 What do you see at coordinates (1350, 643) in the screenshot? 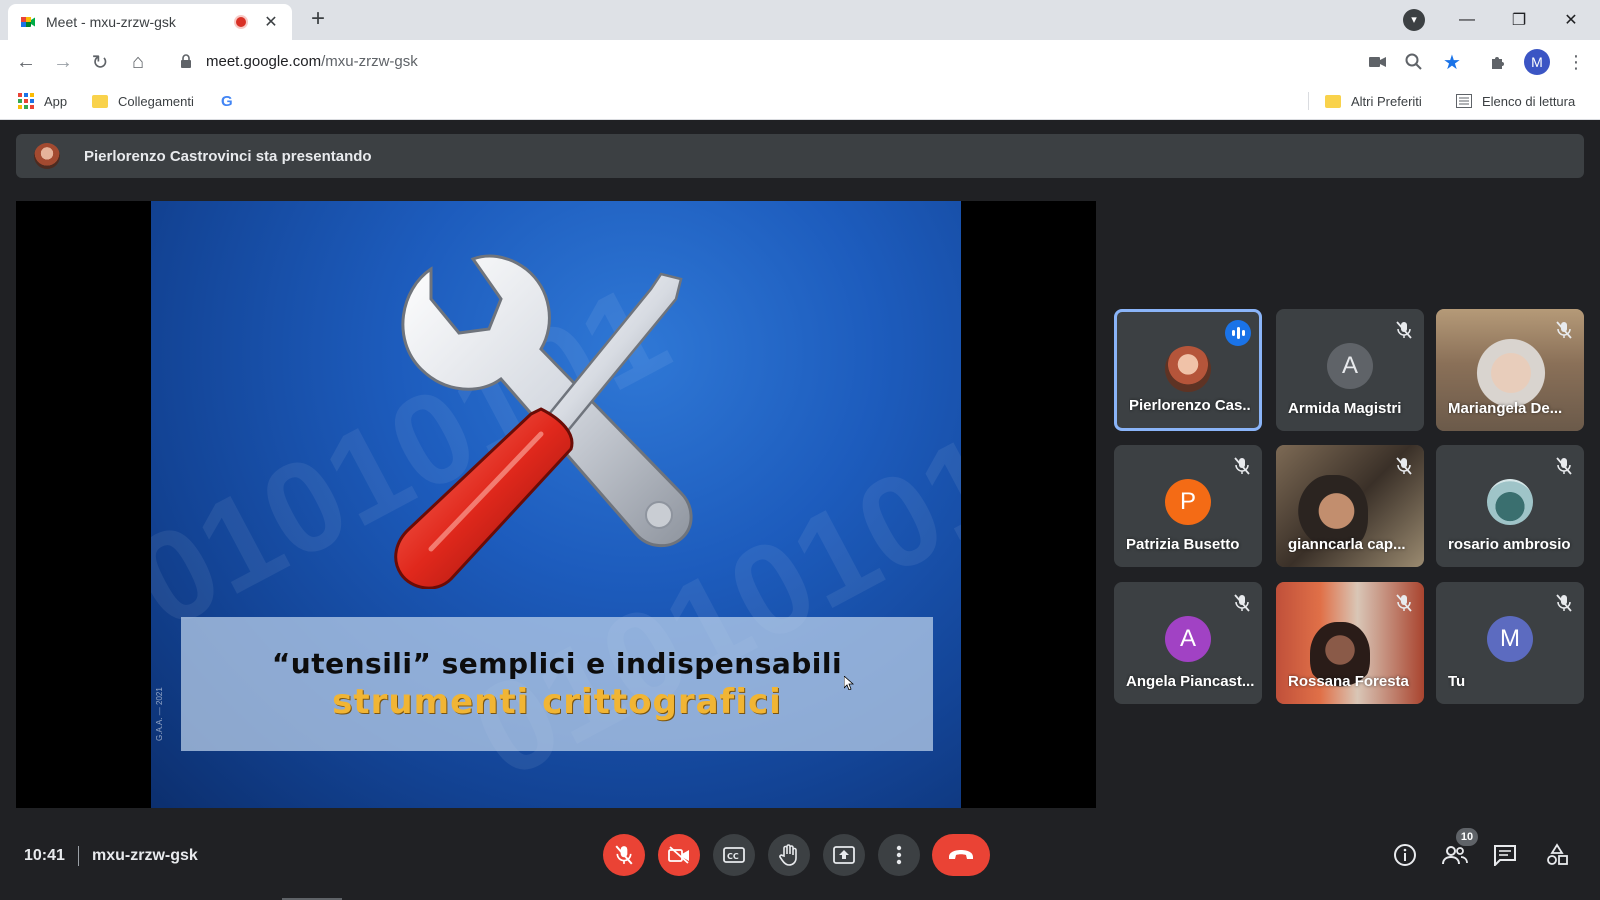
I see `participant-tile-rossana: Rossana Foresta` at bounding box center [1350, 643].